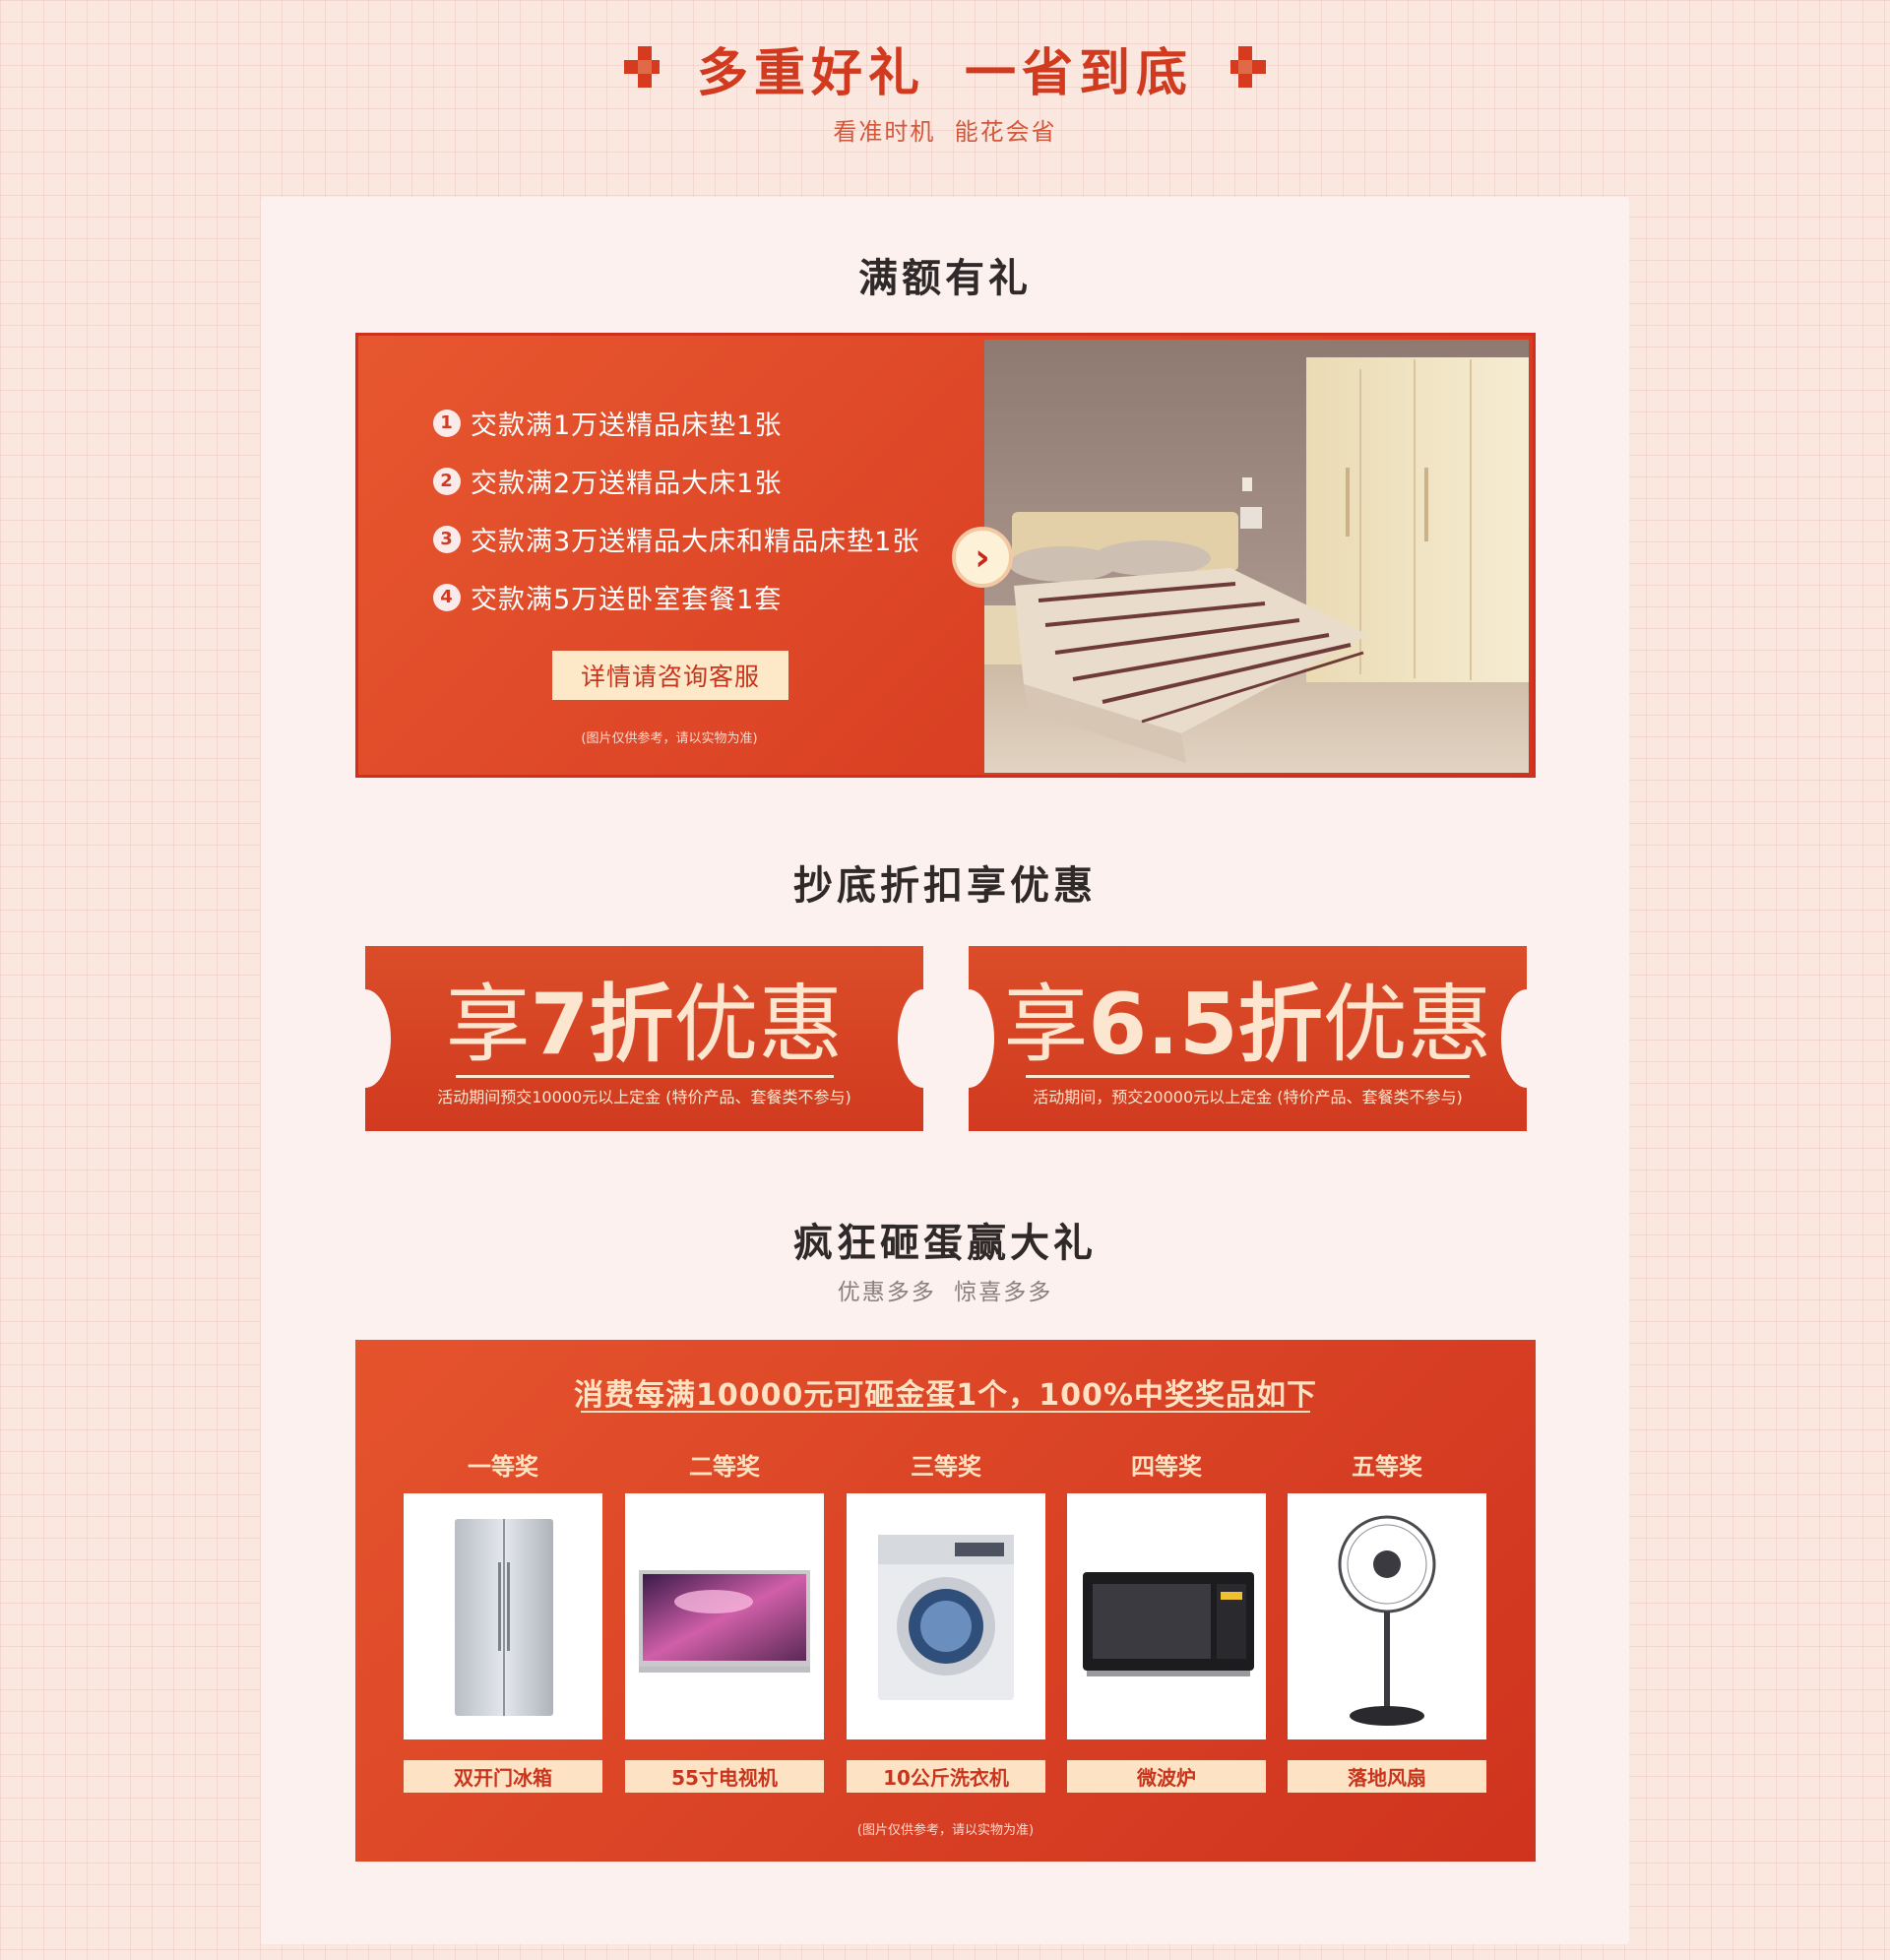 The height and width of the screenshot is (1960, 1890). I want to click on number-badge-icon: 3, so click(447, 539).